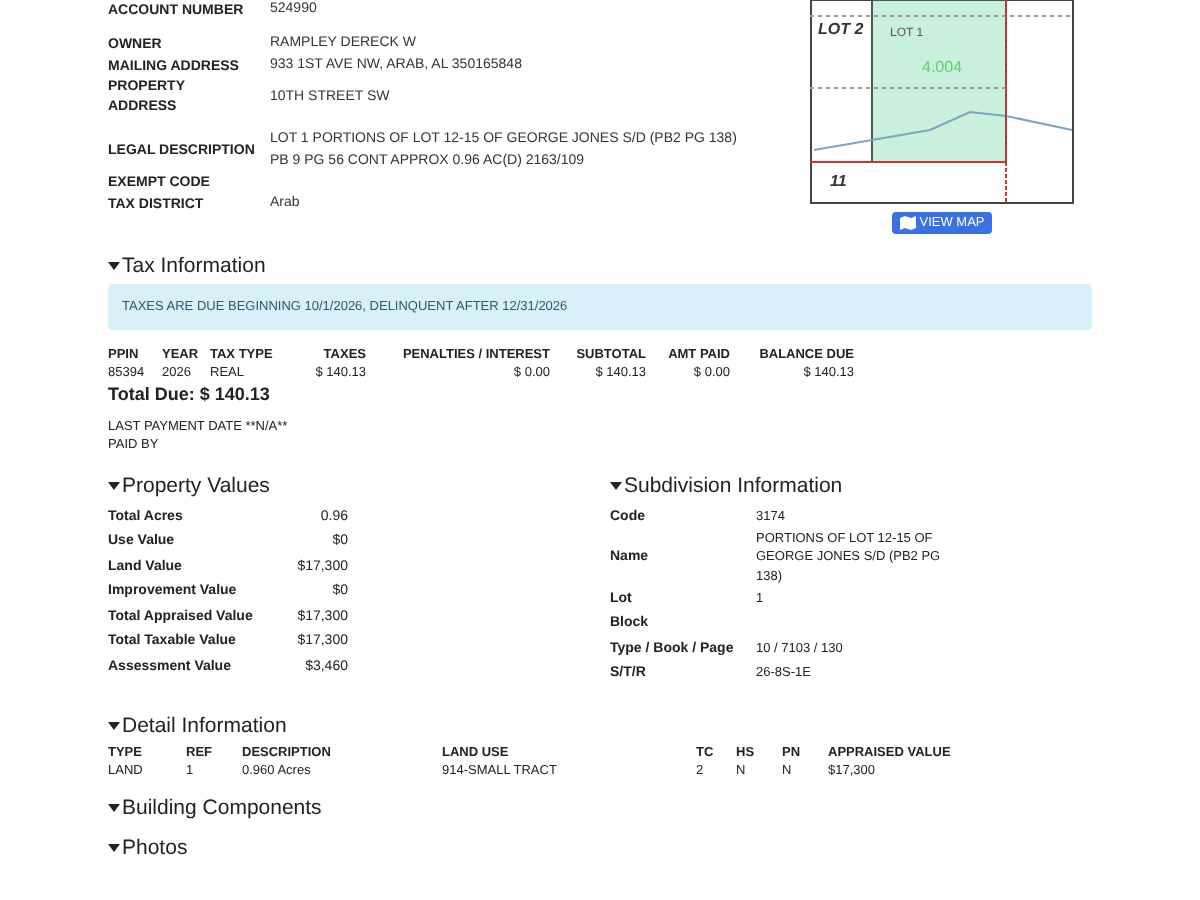  Describe the element at coordinates (222, 808) in the screenshot. I see `section-heading: Building Components` at that location.